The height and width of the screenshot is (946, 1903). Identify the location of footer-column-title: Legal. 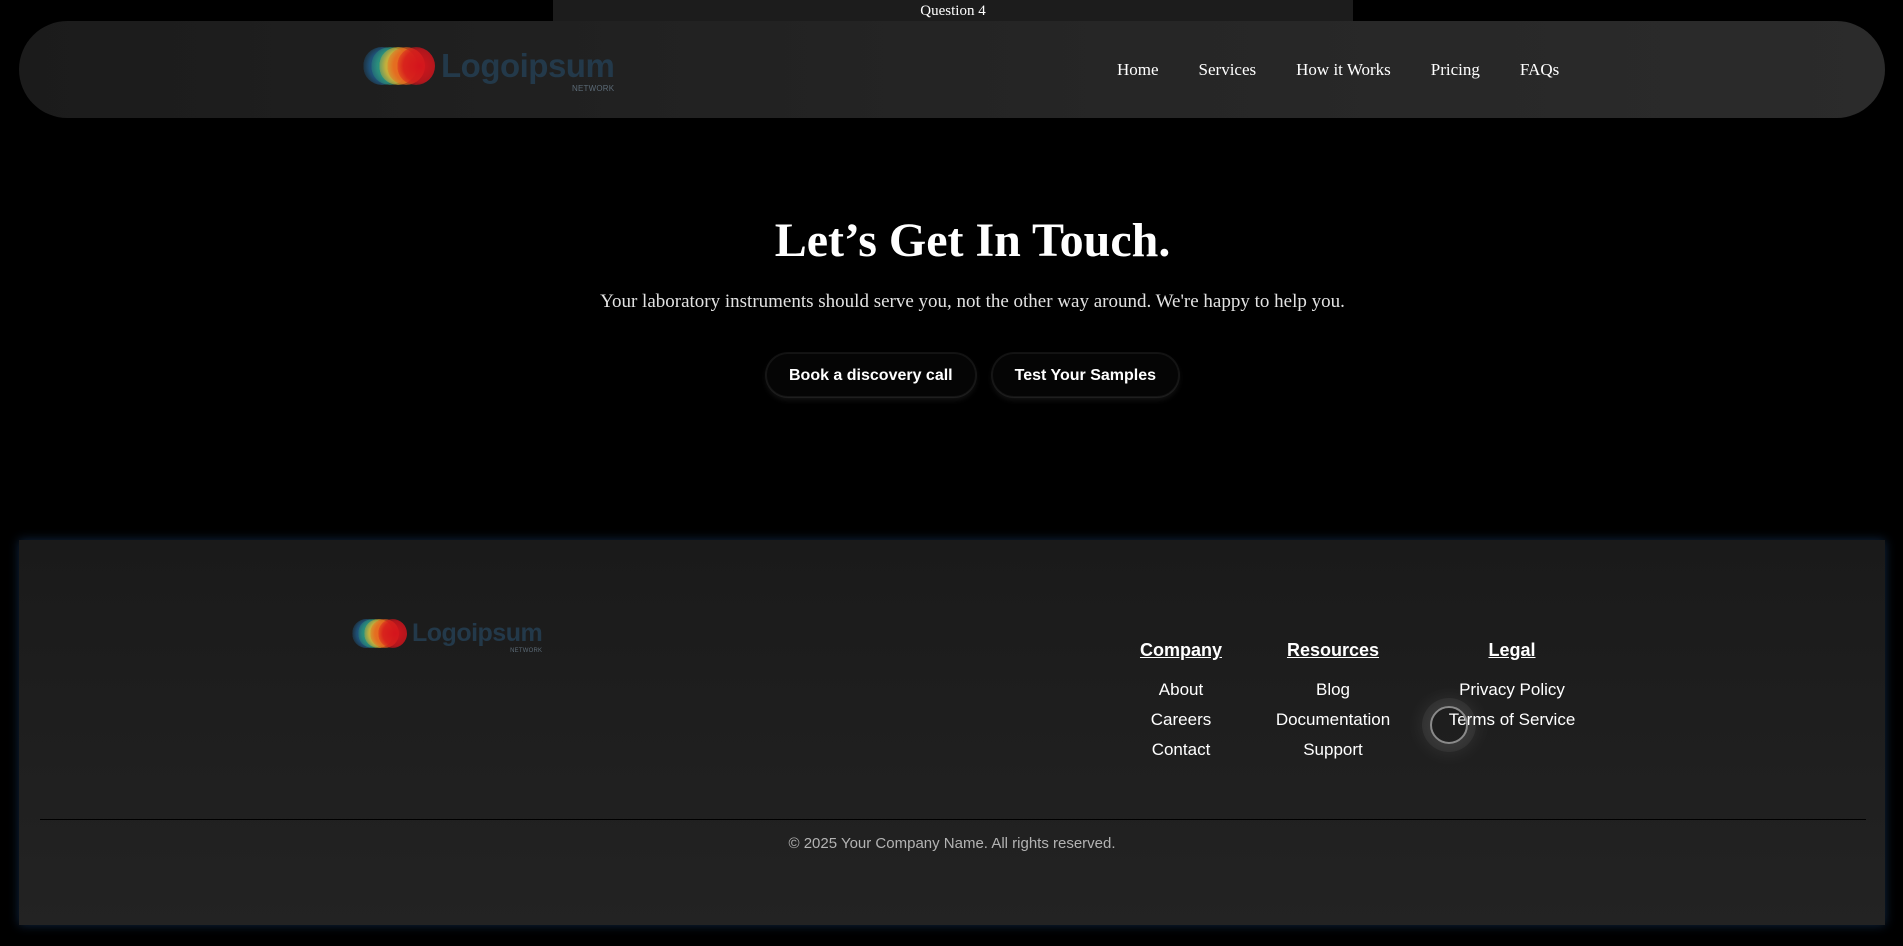
(1512, 650).